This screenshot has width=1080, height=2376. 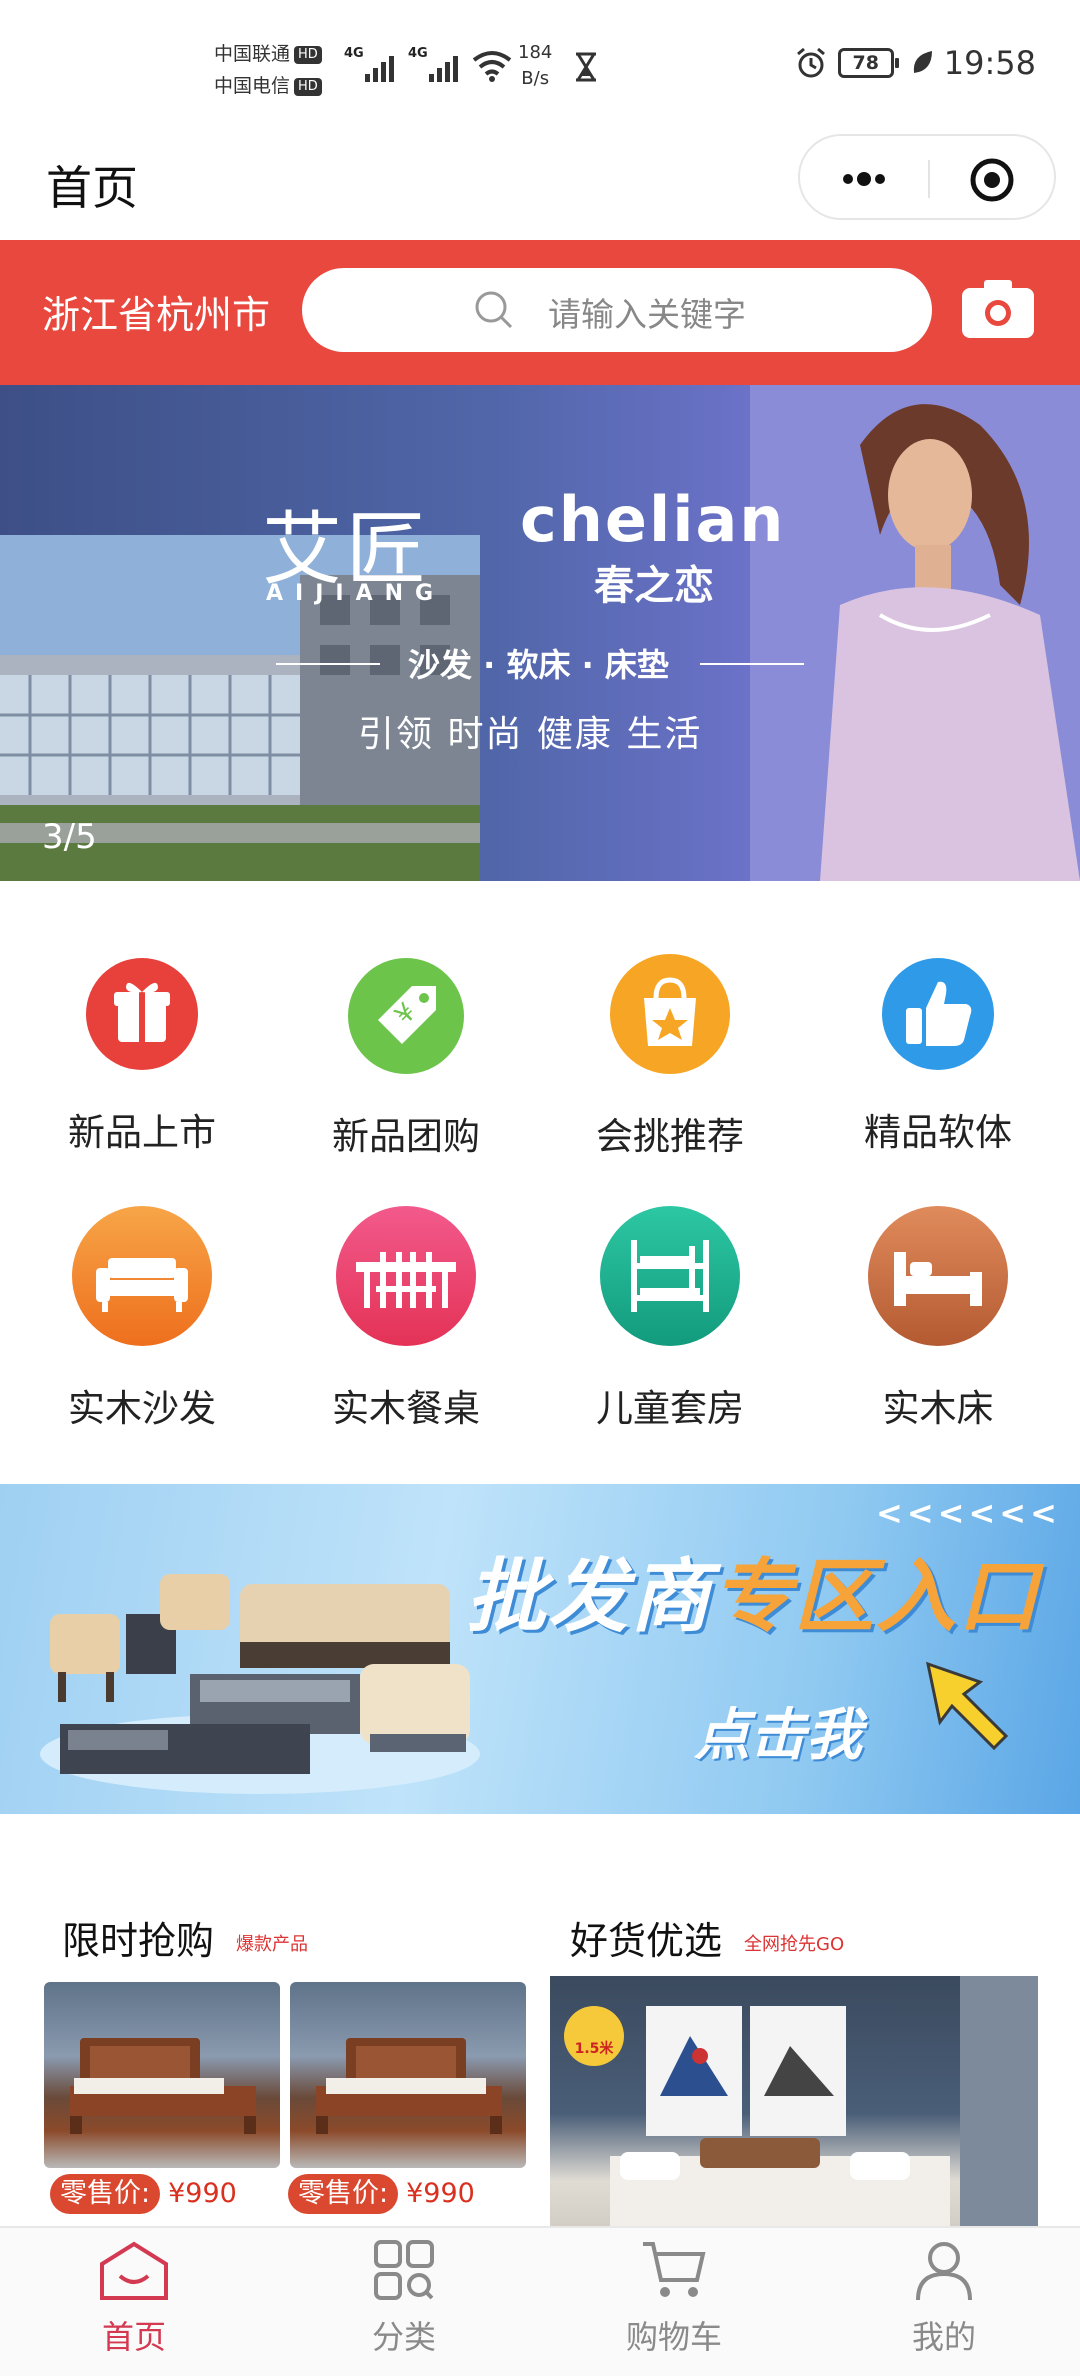 I want to click on search-icon, so click(x=494, y=310).